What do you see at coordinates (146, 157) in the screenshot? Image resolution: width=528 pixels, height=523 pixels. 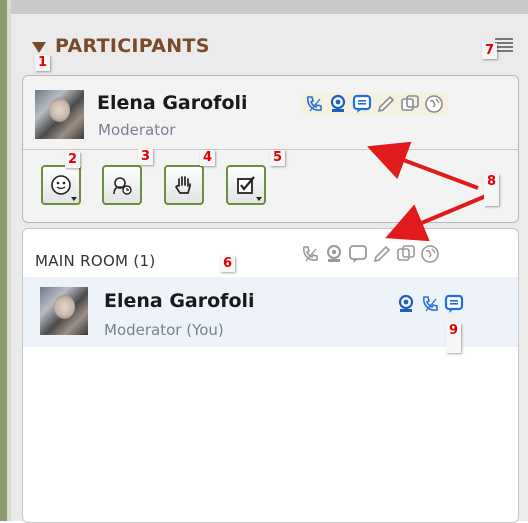 I see `callout-3: 3` at bounding box center [146, 157].